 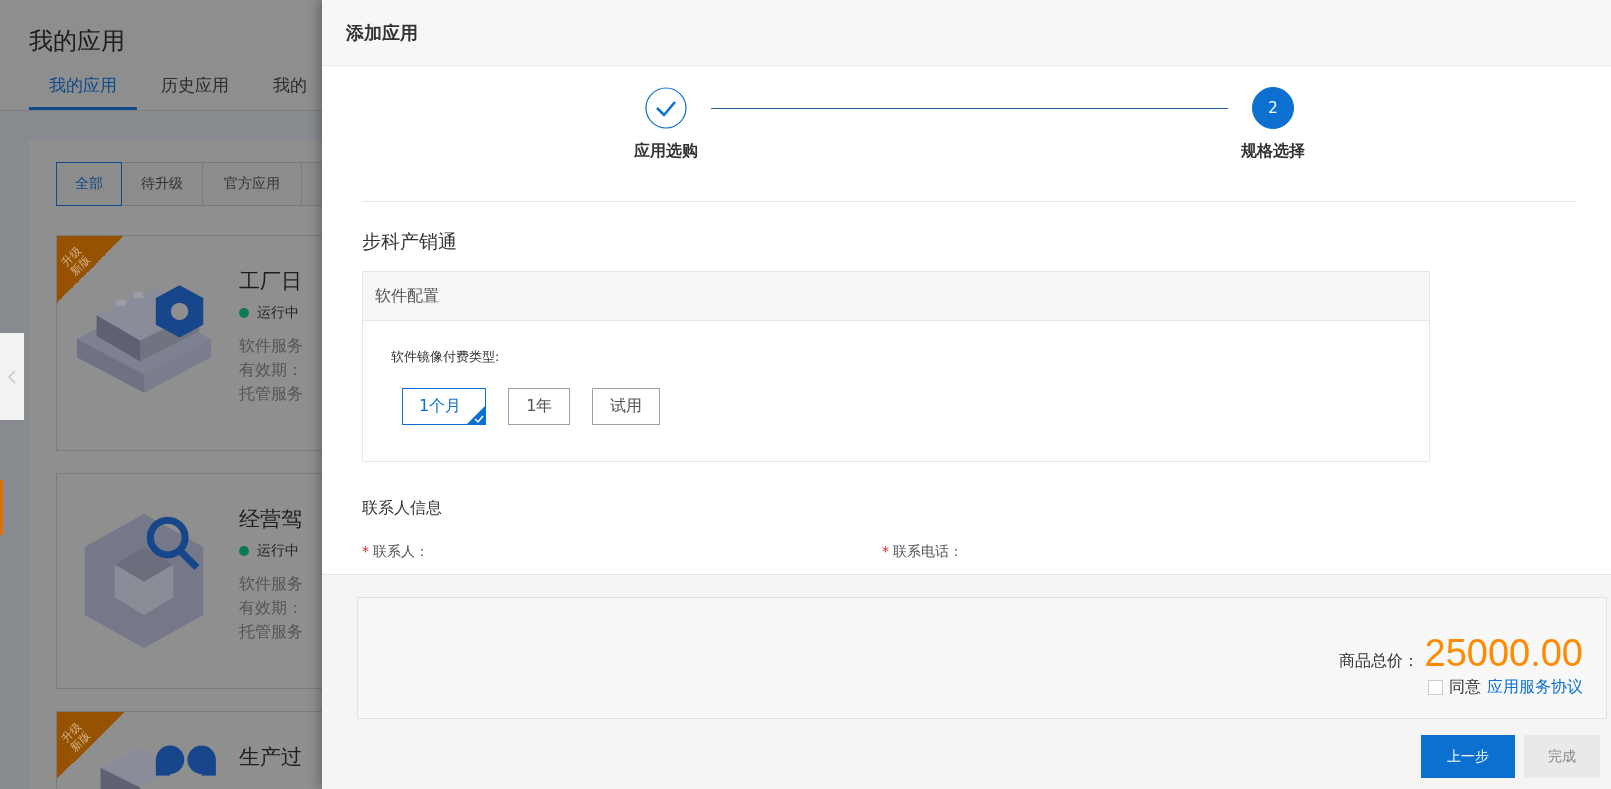 I want to click on option-button: 1个月, so click(x=444, y=406).